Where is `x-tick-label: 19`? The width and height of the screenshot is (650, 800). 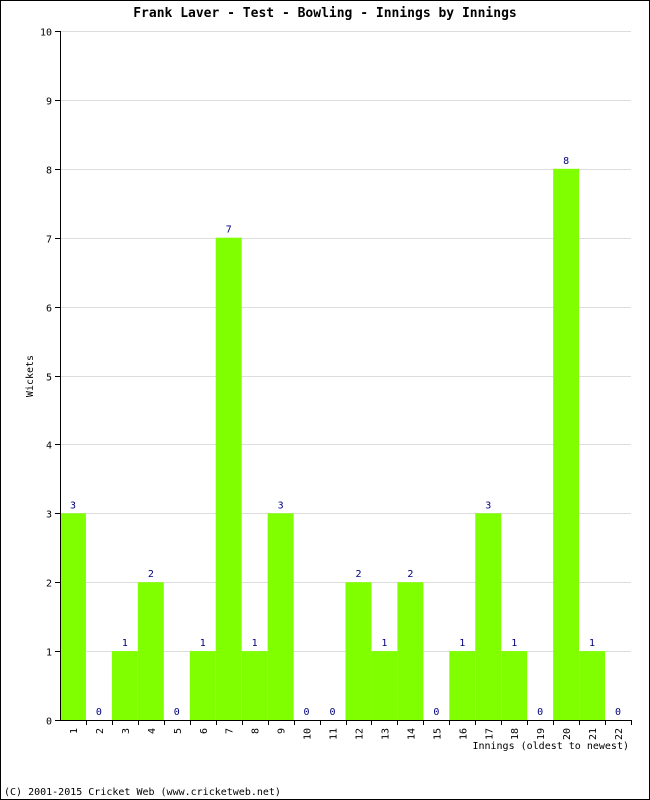
x-tick-label: 19 is located at coordinates (541, 734).